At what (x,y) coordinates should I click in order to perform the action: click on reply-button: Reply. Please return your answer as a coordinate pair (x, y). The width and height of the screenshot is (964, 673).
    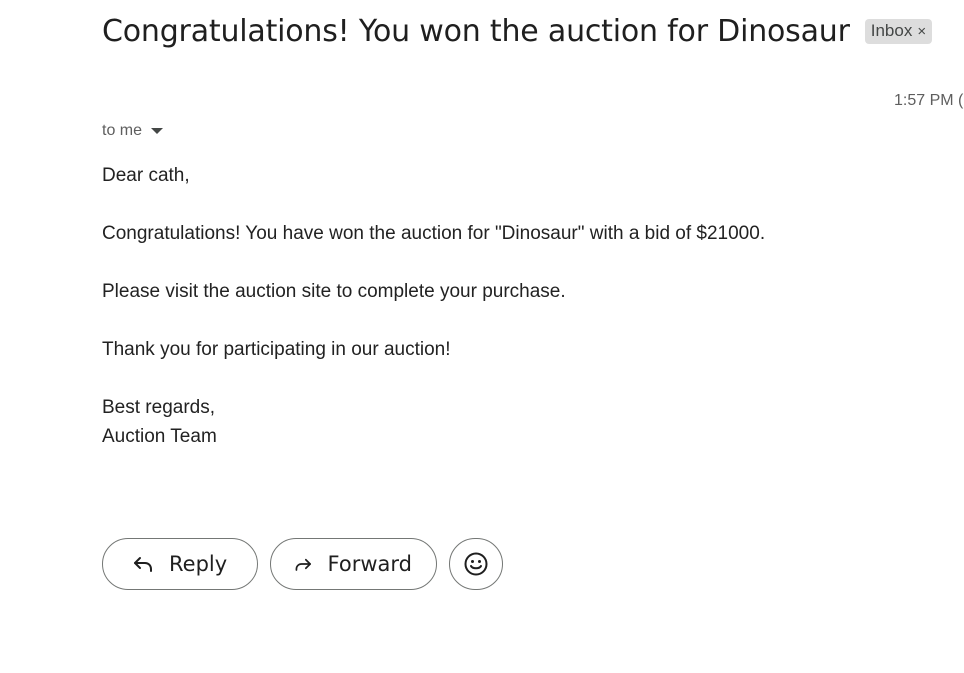
    Looking at the image, I should click on (180, 564).